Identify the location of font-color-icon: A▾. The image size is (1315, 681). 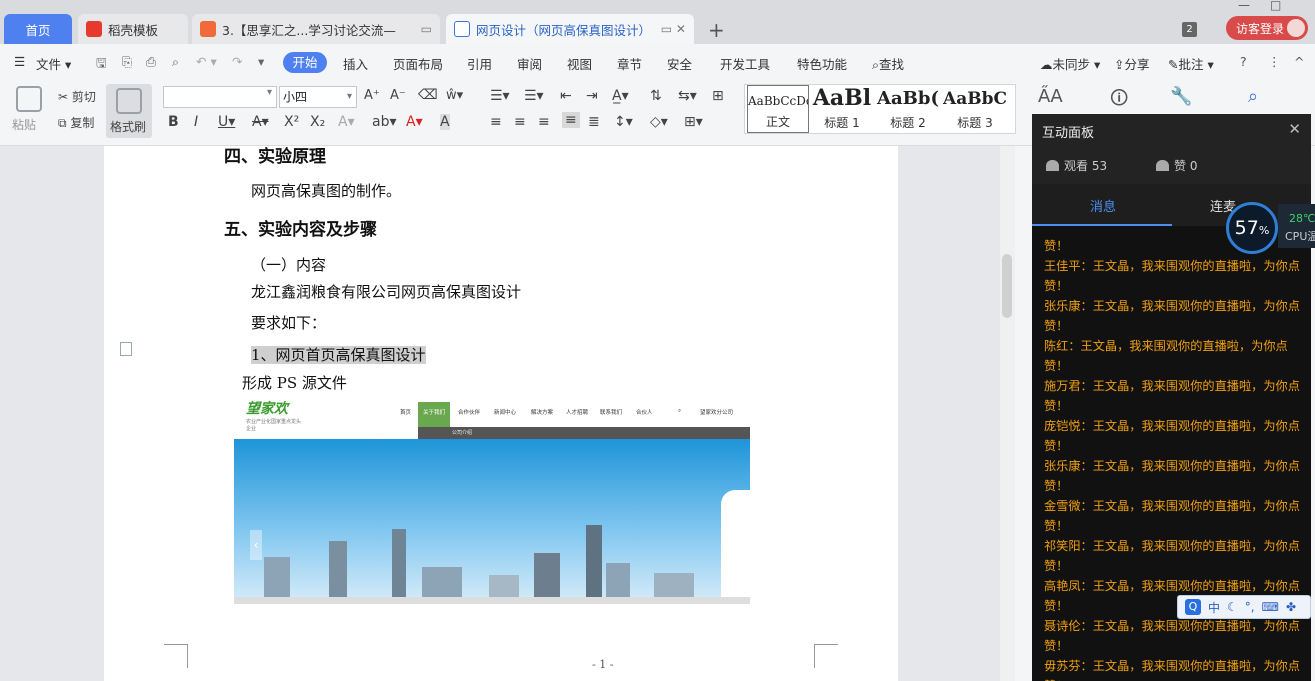
(414, 122).